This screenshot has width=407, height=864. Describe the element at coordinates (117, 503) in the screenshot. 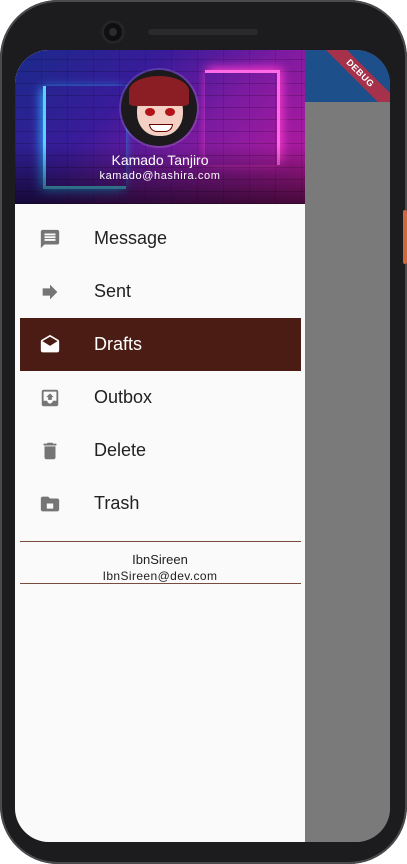

I see `menu-item-label: Trash` at that location.